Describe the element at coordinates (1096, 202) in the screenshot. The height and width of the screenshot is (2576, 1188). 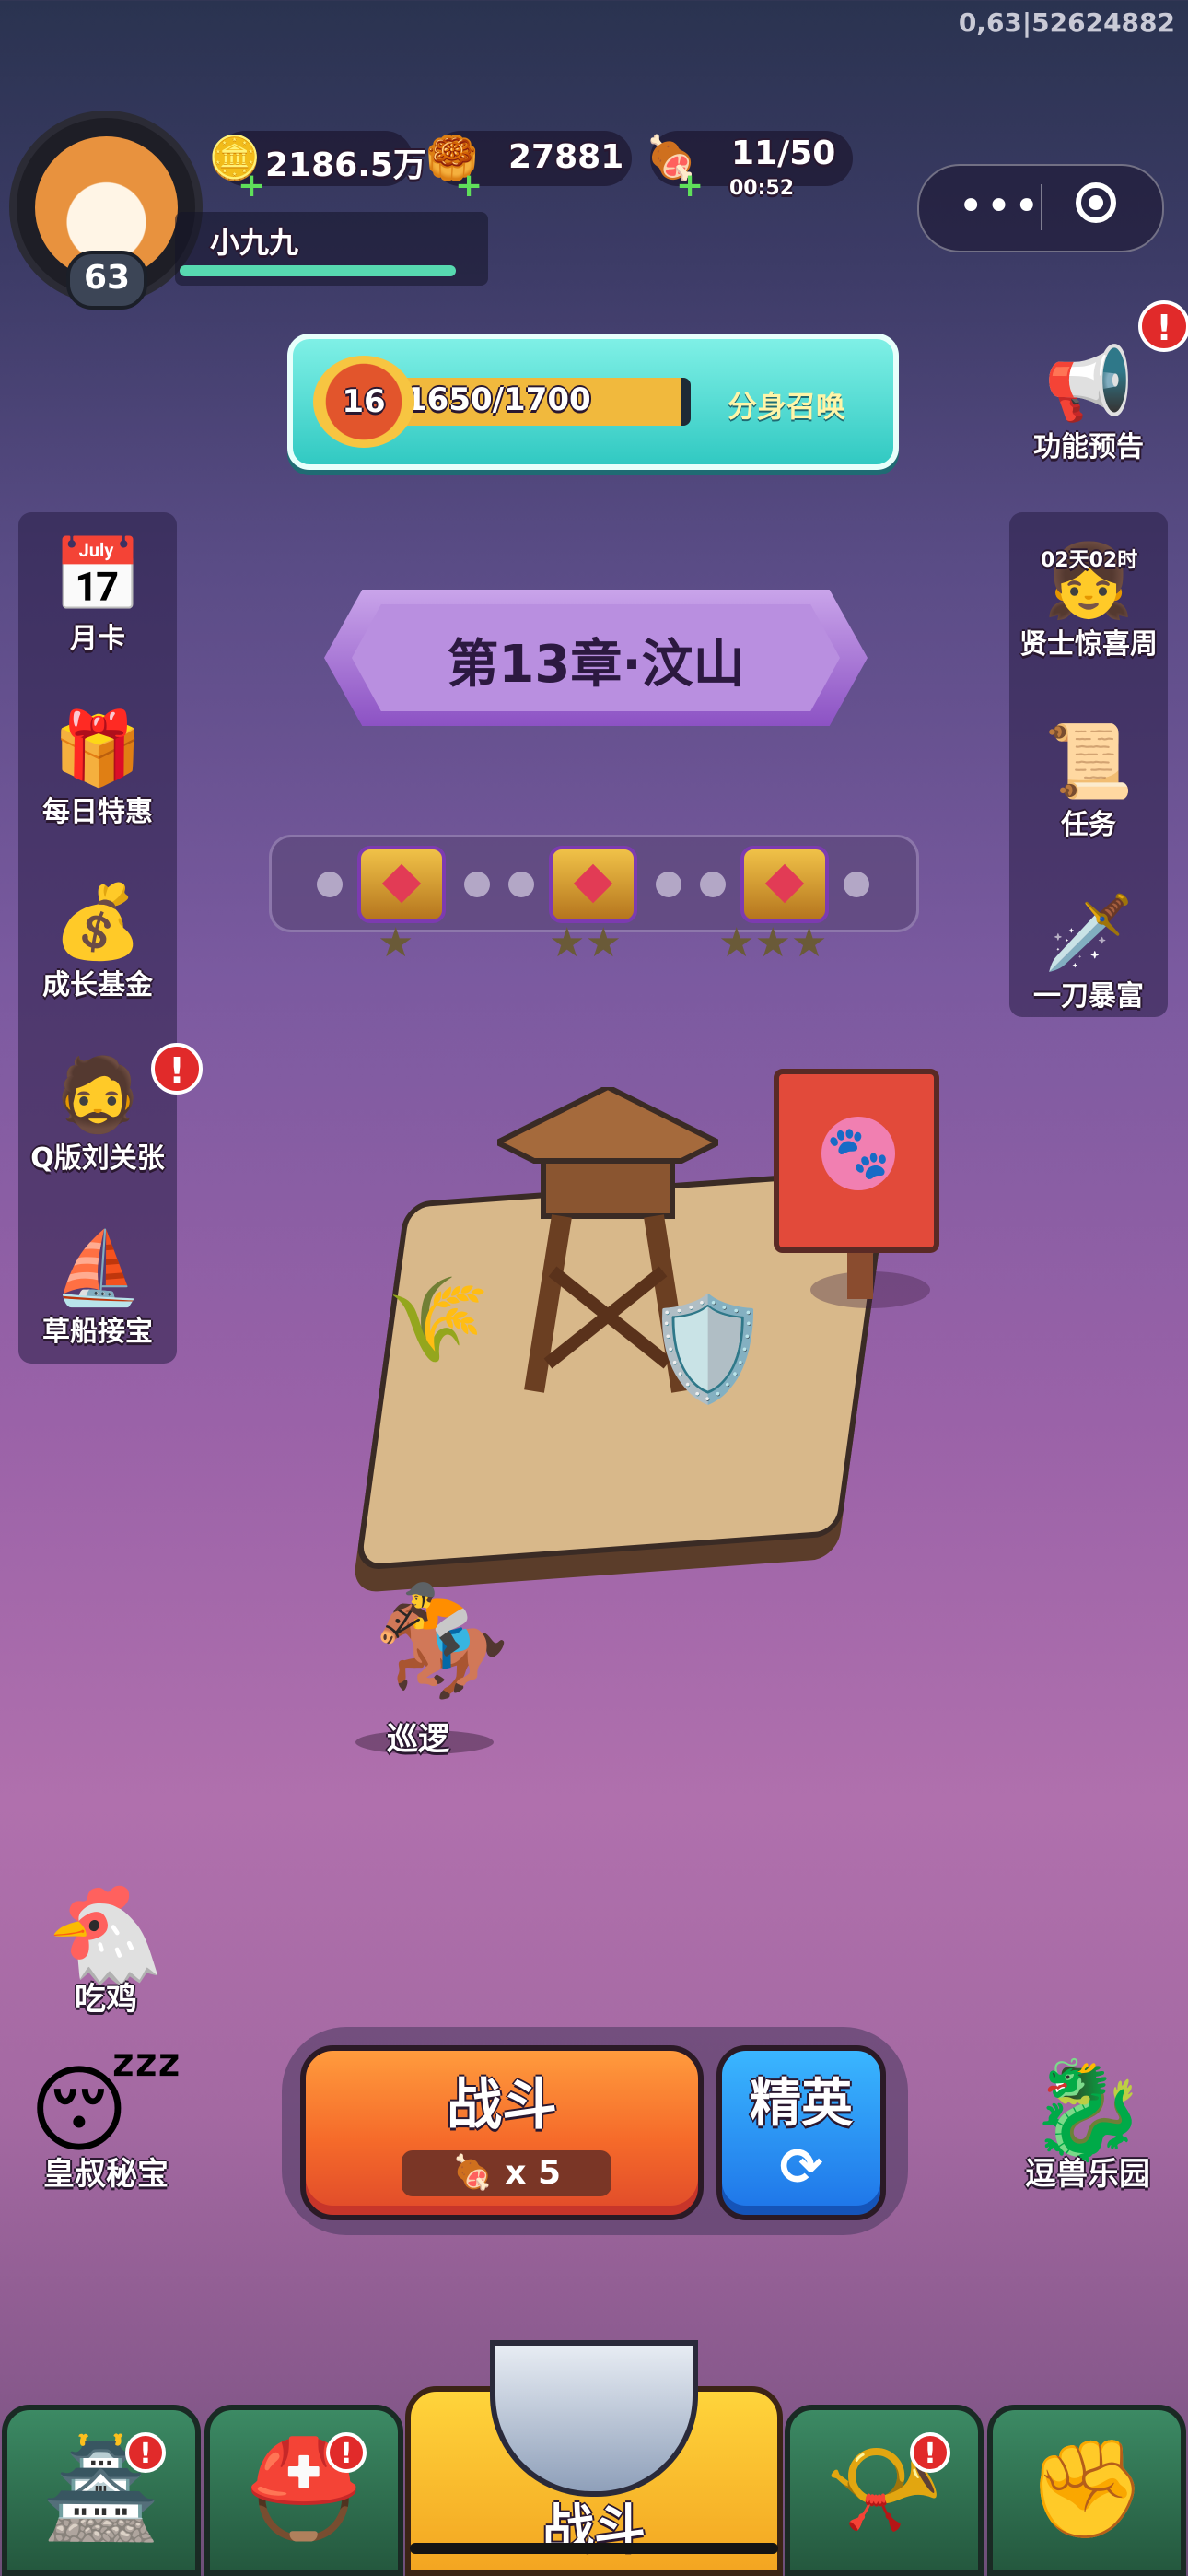
I see `target-dot` at that location.